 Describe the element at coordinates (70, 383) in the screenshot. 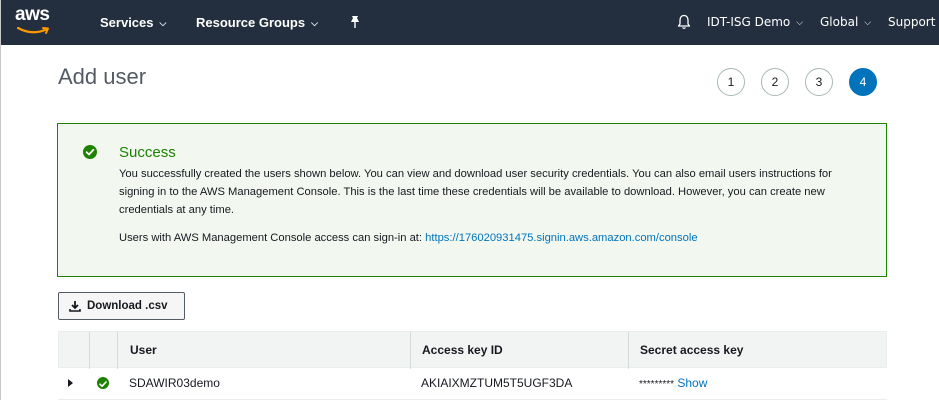

I see `expand-row-icon` at that location.